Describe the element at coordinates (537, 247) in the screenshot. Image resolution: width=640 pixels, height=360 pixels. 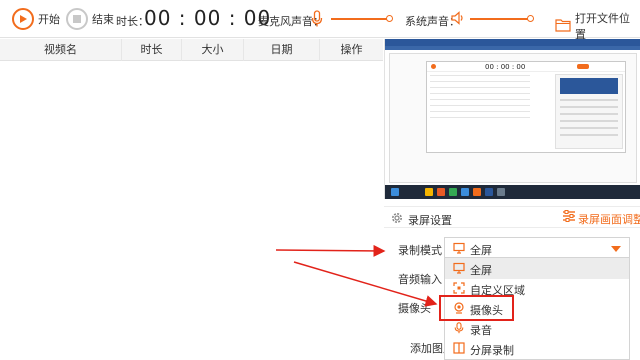
I see `record-mode-select: 全屏` at that location.